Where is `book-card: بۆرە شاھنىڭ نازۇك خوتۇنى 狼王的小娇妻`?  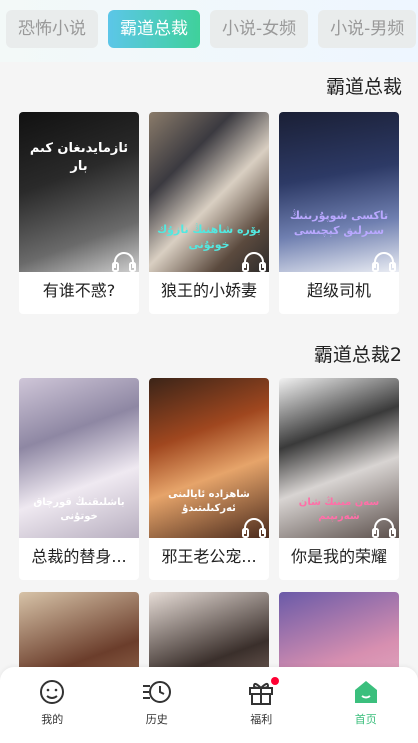
book-card: بۆرە شاھنىڭ نازۇك خوتۇنى 狼王的小娇妻 is located at coordinates (209, 213).